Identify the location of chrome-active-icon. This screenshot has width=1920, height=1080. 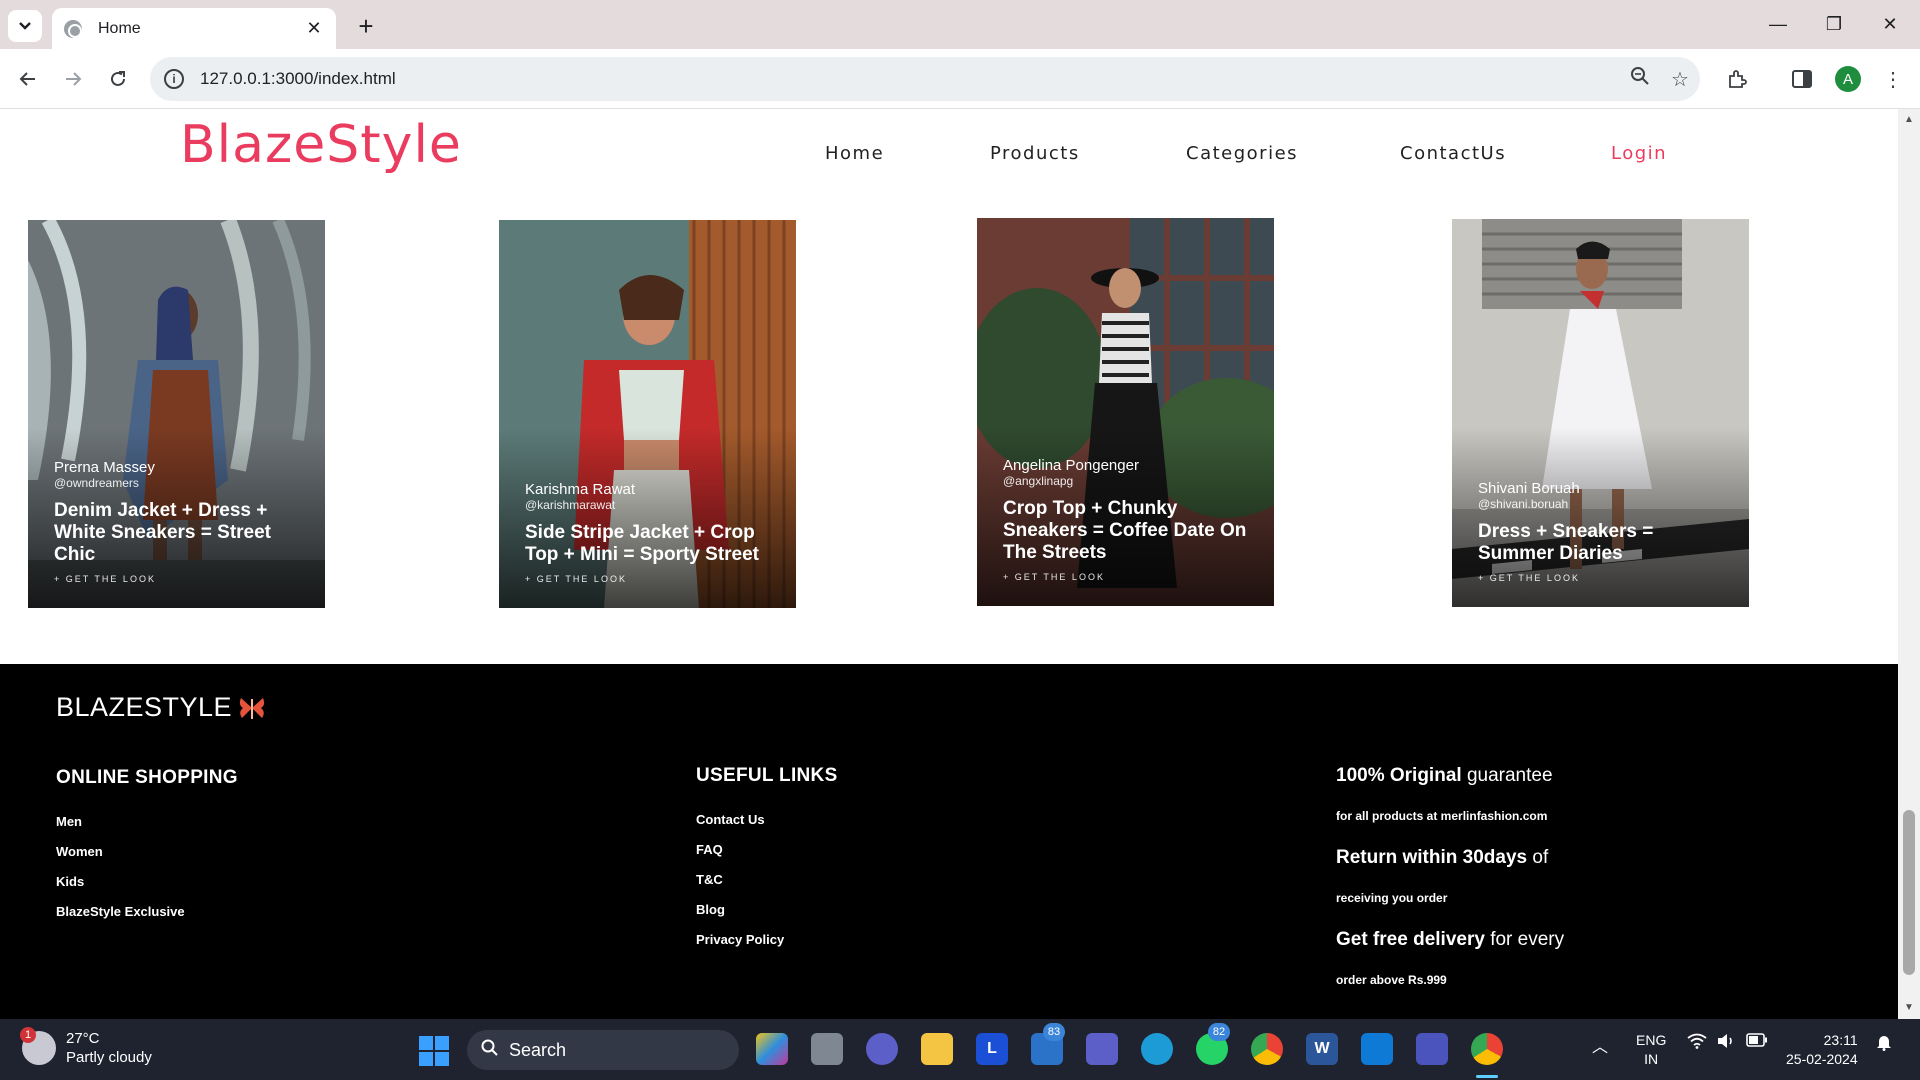
(1487, 1049).